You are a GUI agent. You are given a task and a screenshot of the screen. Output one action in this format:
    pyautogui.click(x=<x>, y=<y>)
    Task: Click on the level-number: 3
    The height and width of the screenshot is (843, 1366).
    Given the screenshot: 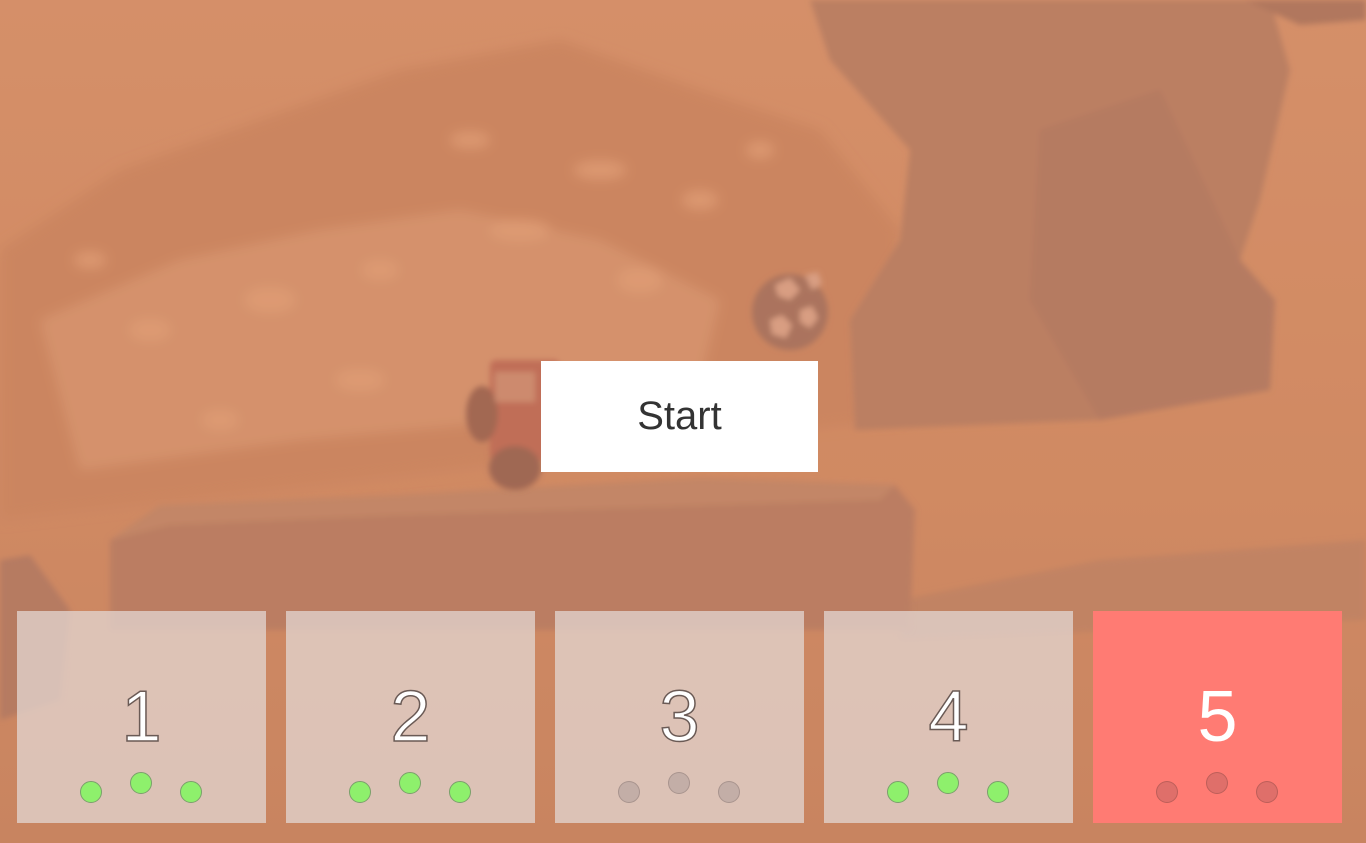 What is the action you would take?
    pyautogui.click(x=680, y=717)
    